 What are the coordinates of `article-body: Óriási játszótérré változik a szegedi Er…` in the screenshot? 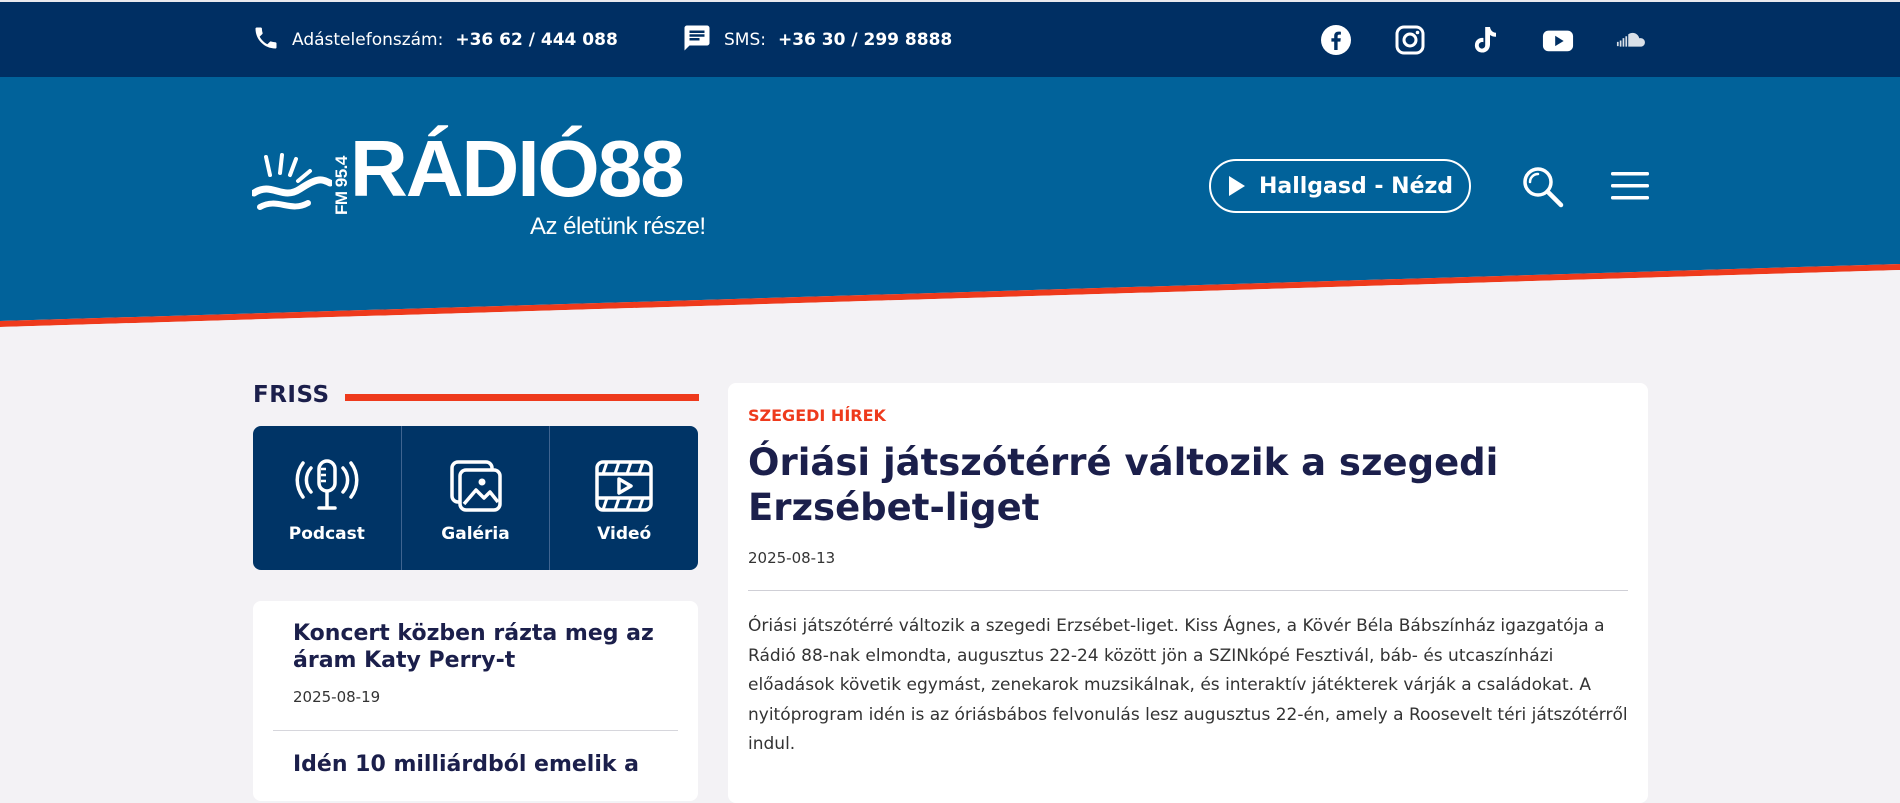 It's located at (1188, 685).